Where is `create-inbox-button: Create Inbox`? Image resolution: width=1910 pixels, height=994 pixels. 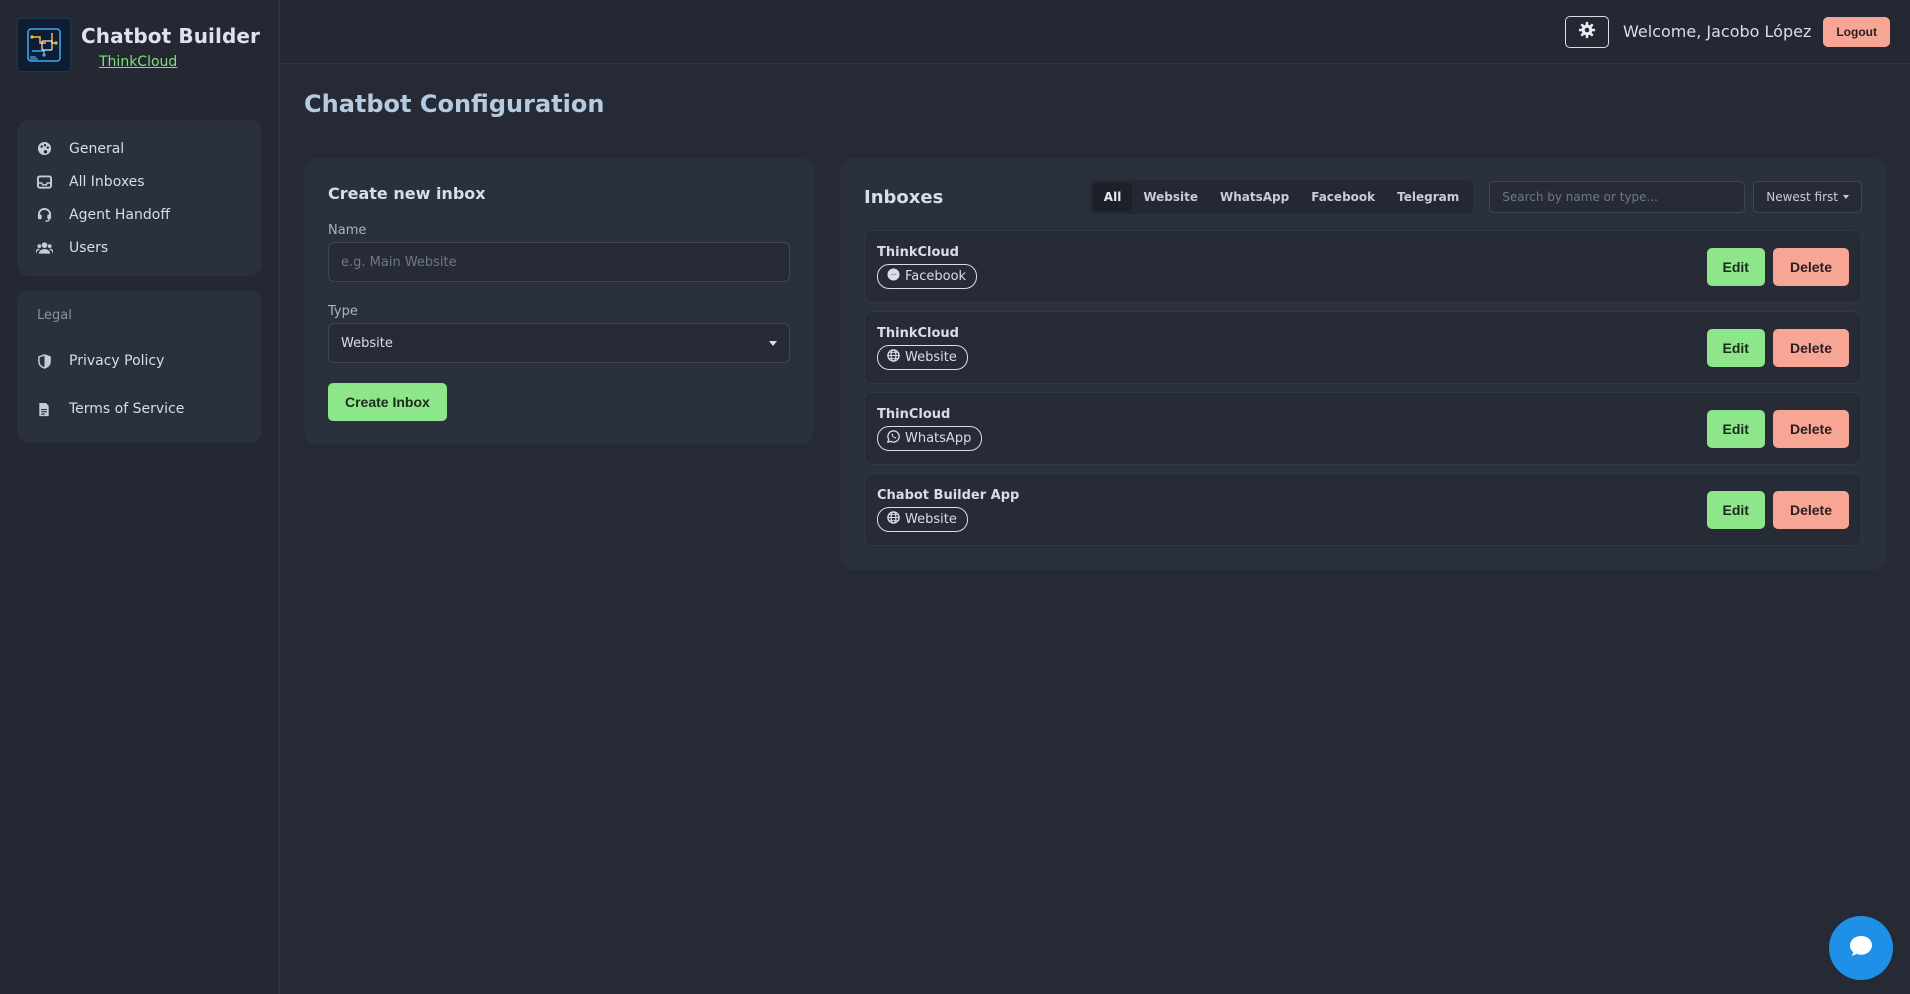
create-inbox-button: Create Inbox is located at coordinates (387, 402).